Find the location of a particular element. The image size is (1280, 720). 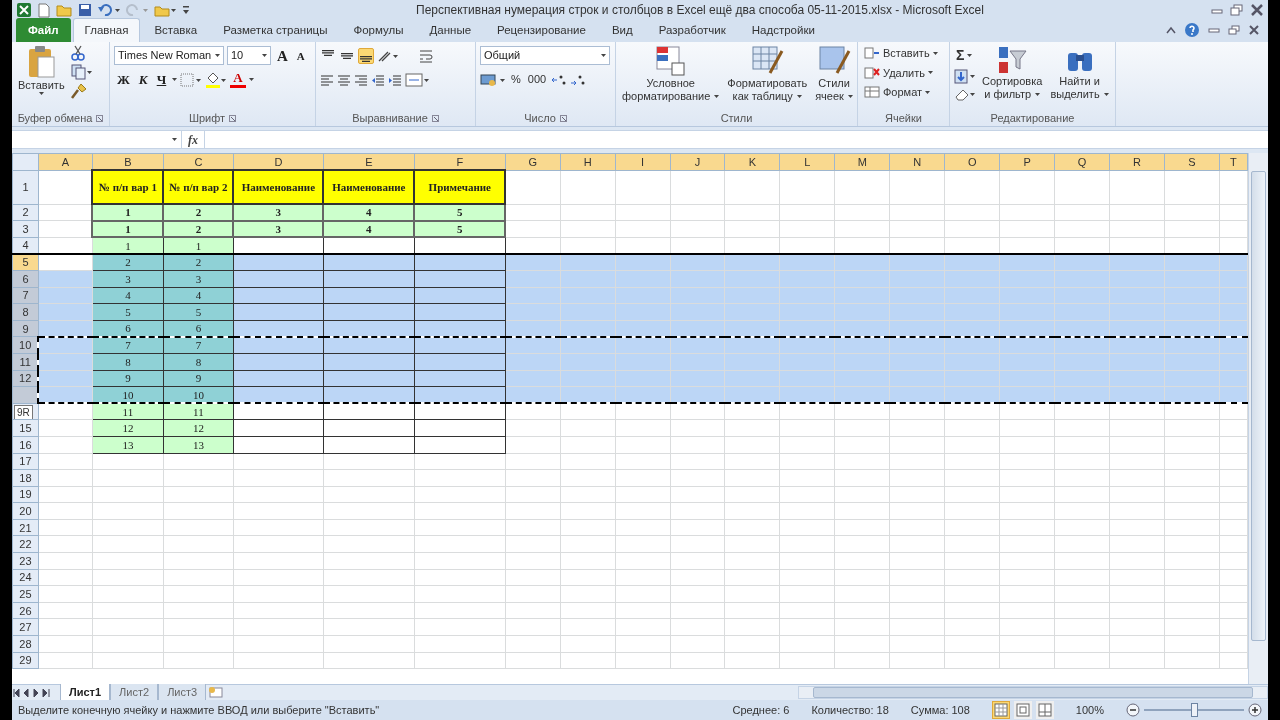

horizontal-scrollbar is located at coordinates (1033, 692).